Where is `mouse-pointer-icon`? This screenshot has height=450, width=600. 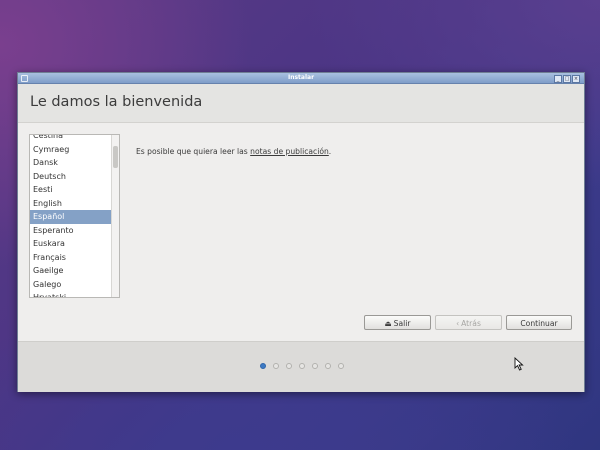 mouse-pointer-icon is located at coordinates (519, 364).